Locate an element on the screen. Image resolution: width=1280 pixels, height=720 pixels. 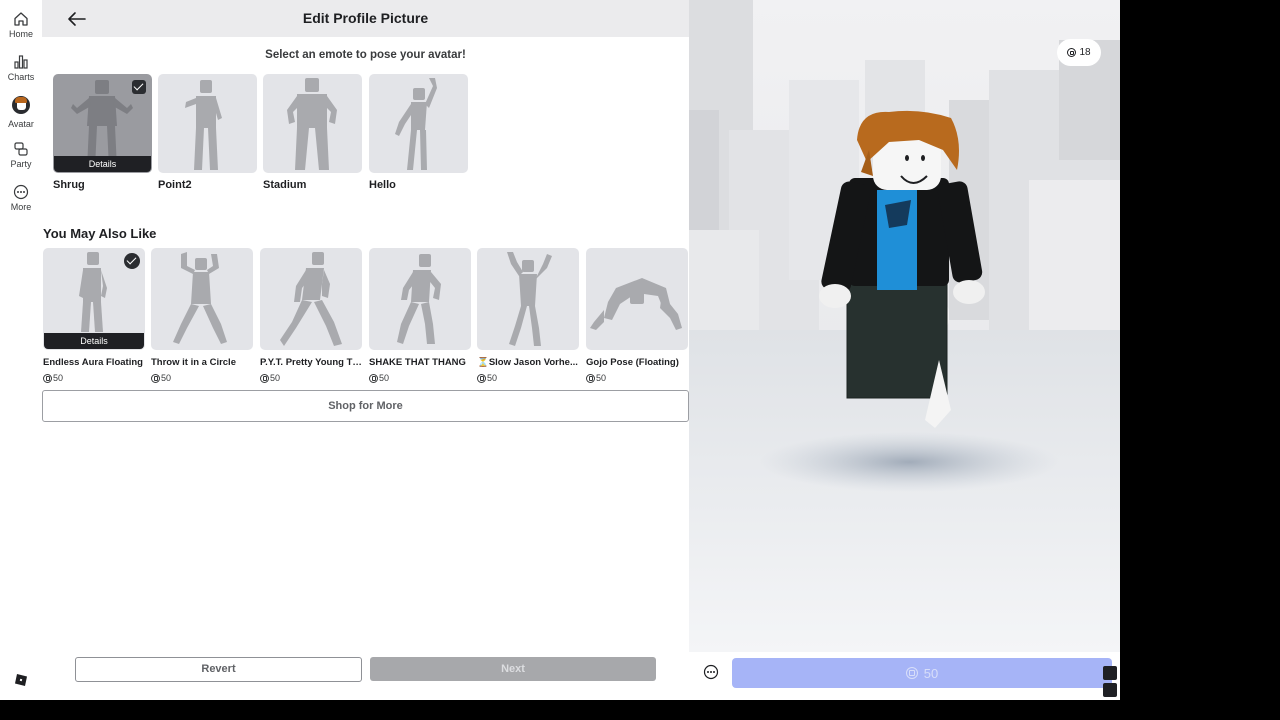
more-icon is located at coordinates (21, 192).